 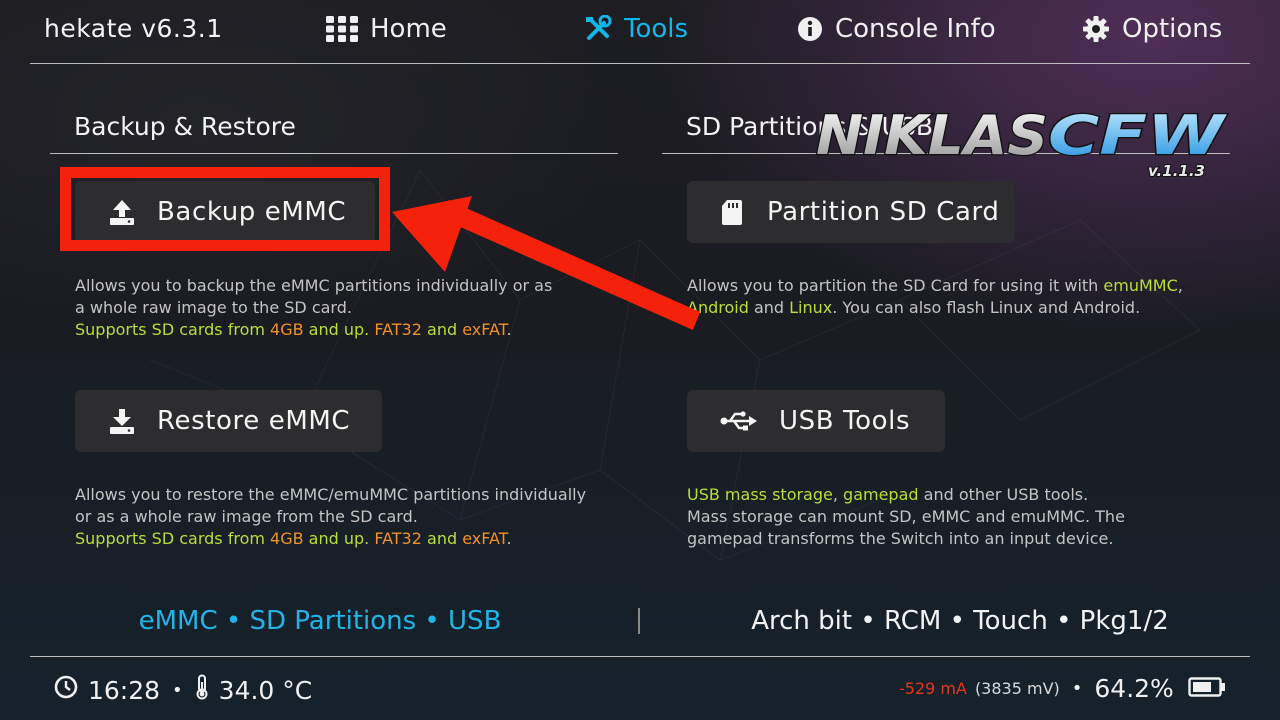 What do you see at coordinates (1176, 171) in the screenshot?
I see `svg-text: v.1.1.3` at bounding box center [1176, 171].